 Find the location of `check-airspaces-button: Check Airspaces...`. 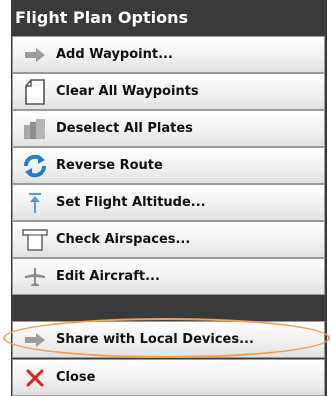

check-airspaces-button: Check Airspaces... is located at coordinates (168, 239).